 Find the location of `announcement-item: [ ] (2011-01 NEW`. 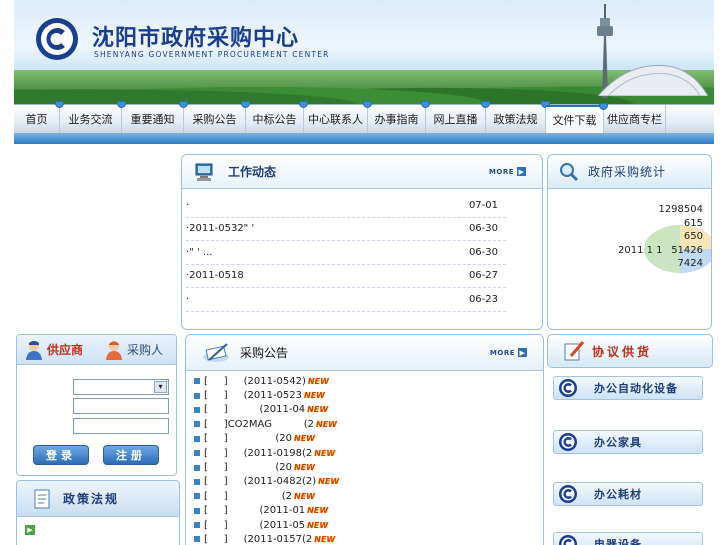

announcement-item: [ ] (2011-01 NEW is located at coordinates (368, 511).